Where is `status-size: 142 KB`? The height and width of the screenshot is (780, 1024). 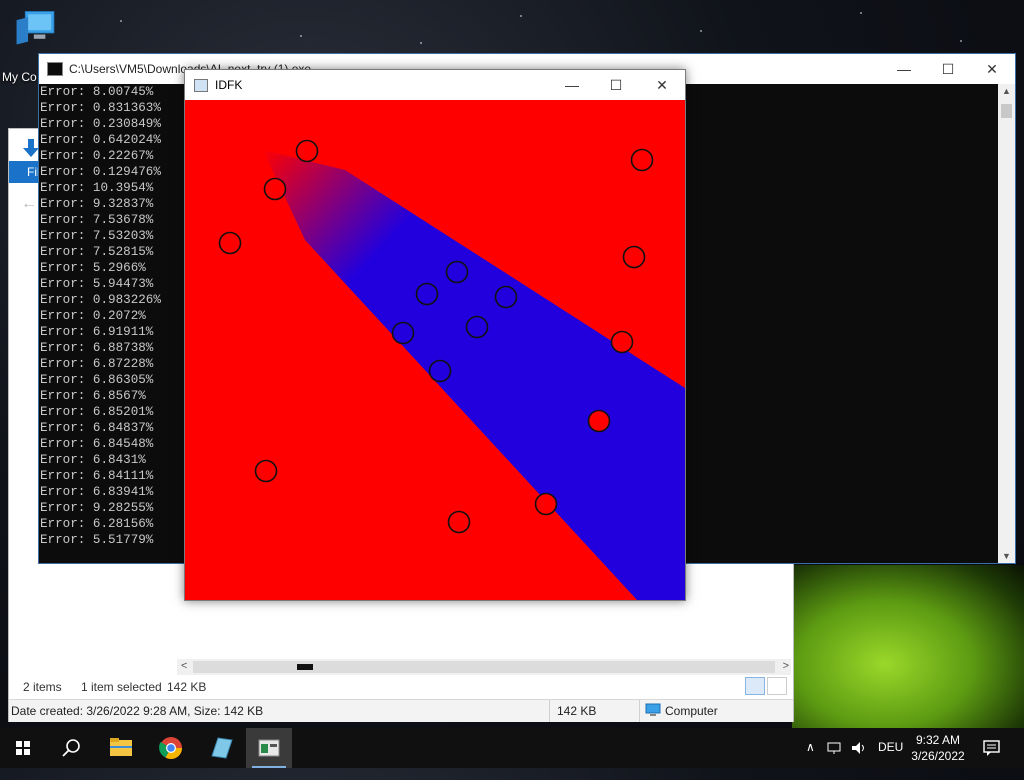 status-size: 142 KB is located at coordinates (187, 687).